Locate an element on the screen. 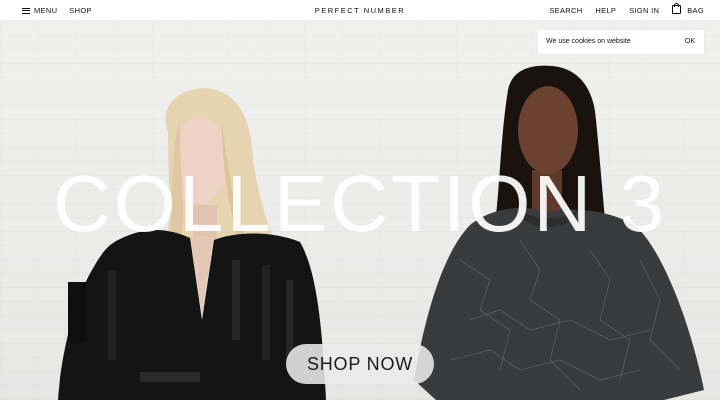 This screenshot has width=720, height=400. cookie-ok-button: OK is located at coordinates (690, 41).